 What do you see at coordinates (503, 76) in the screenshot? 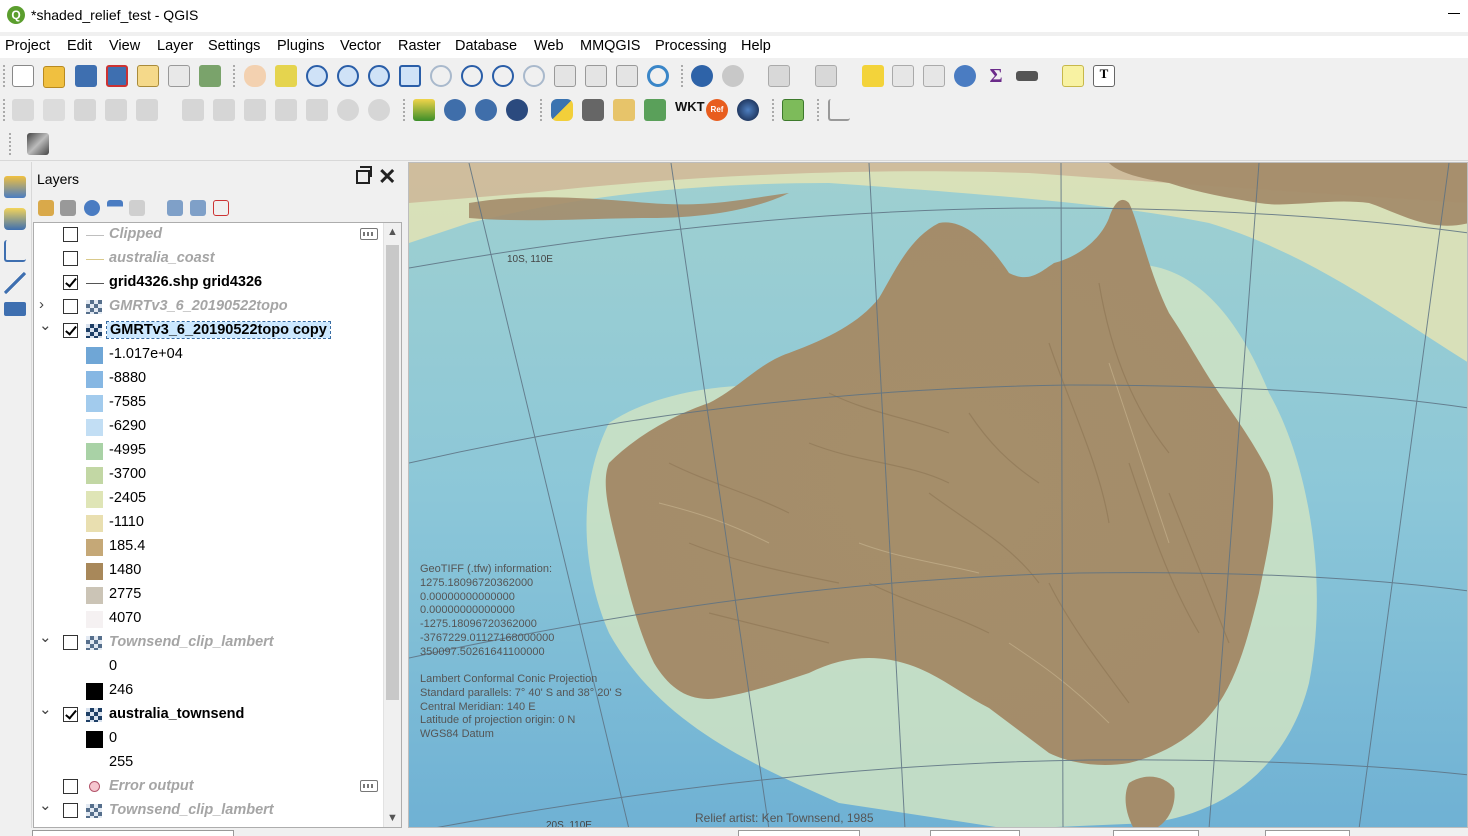
I see `zoom-last-icon` at bounding box center [503, 76].